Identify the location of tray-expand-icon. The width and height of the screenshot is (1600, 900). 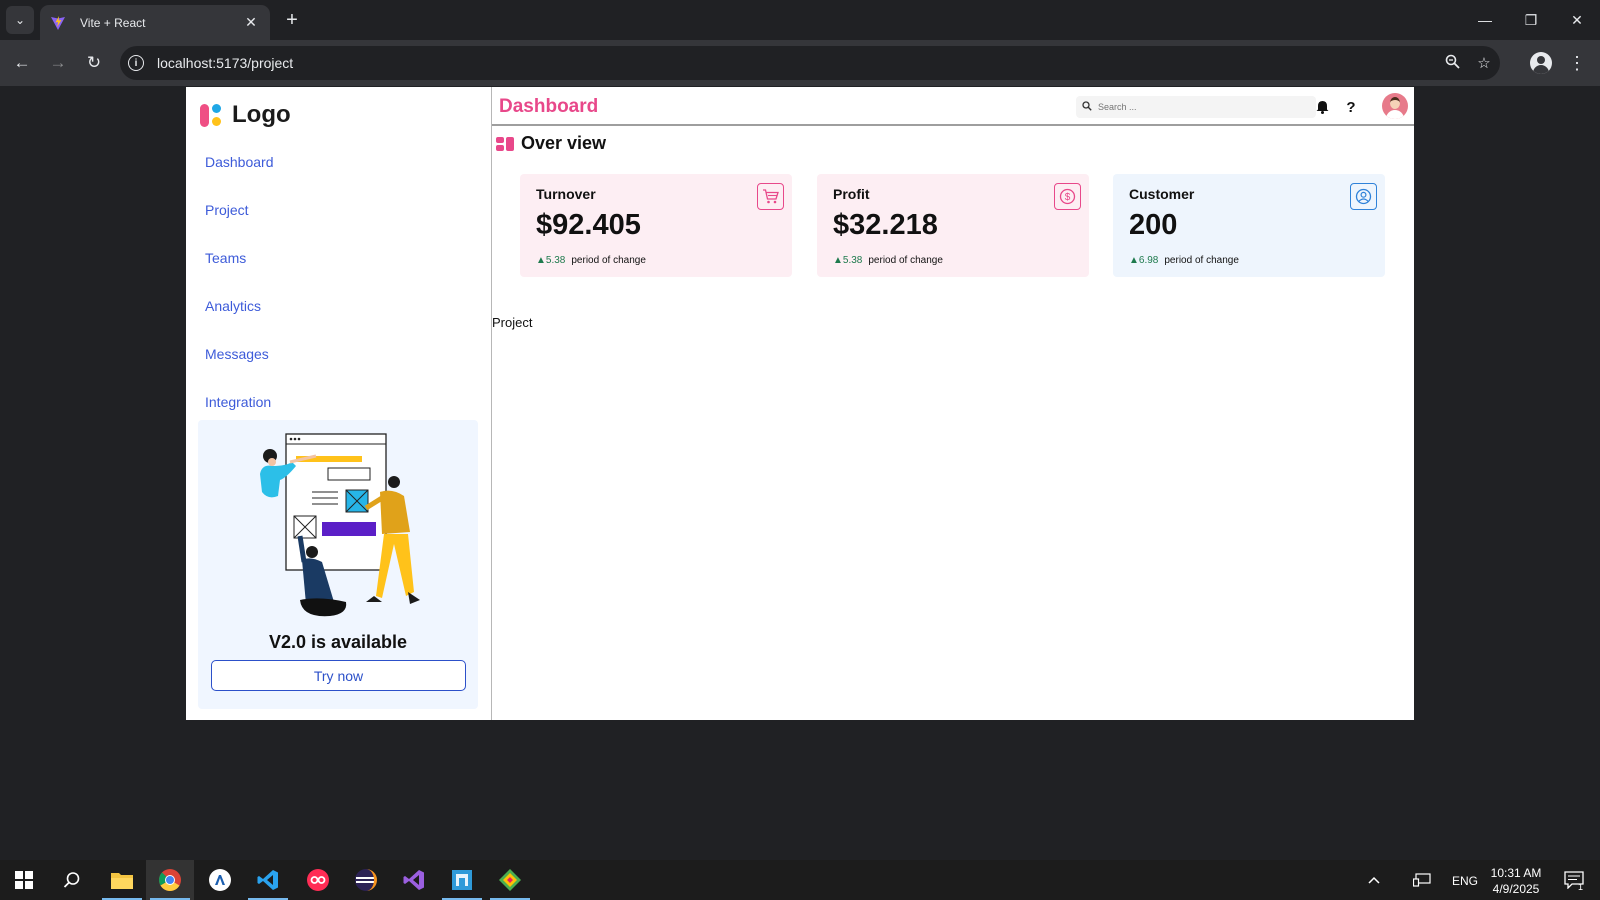
(1374, 880).